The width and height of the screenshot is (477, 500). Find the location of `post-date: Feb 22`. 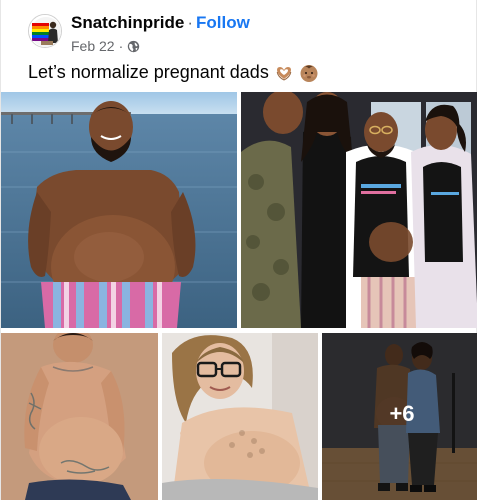

post-date: Feb 22 is located at coordinates (93, 46).